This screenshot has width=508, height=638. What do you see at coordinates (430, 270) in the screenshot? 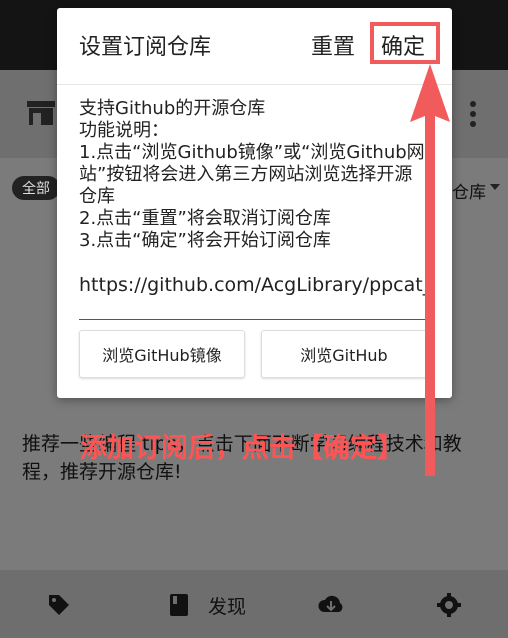
I see `arrow-up-icon` at bounding box center [430, 270].